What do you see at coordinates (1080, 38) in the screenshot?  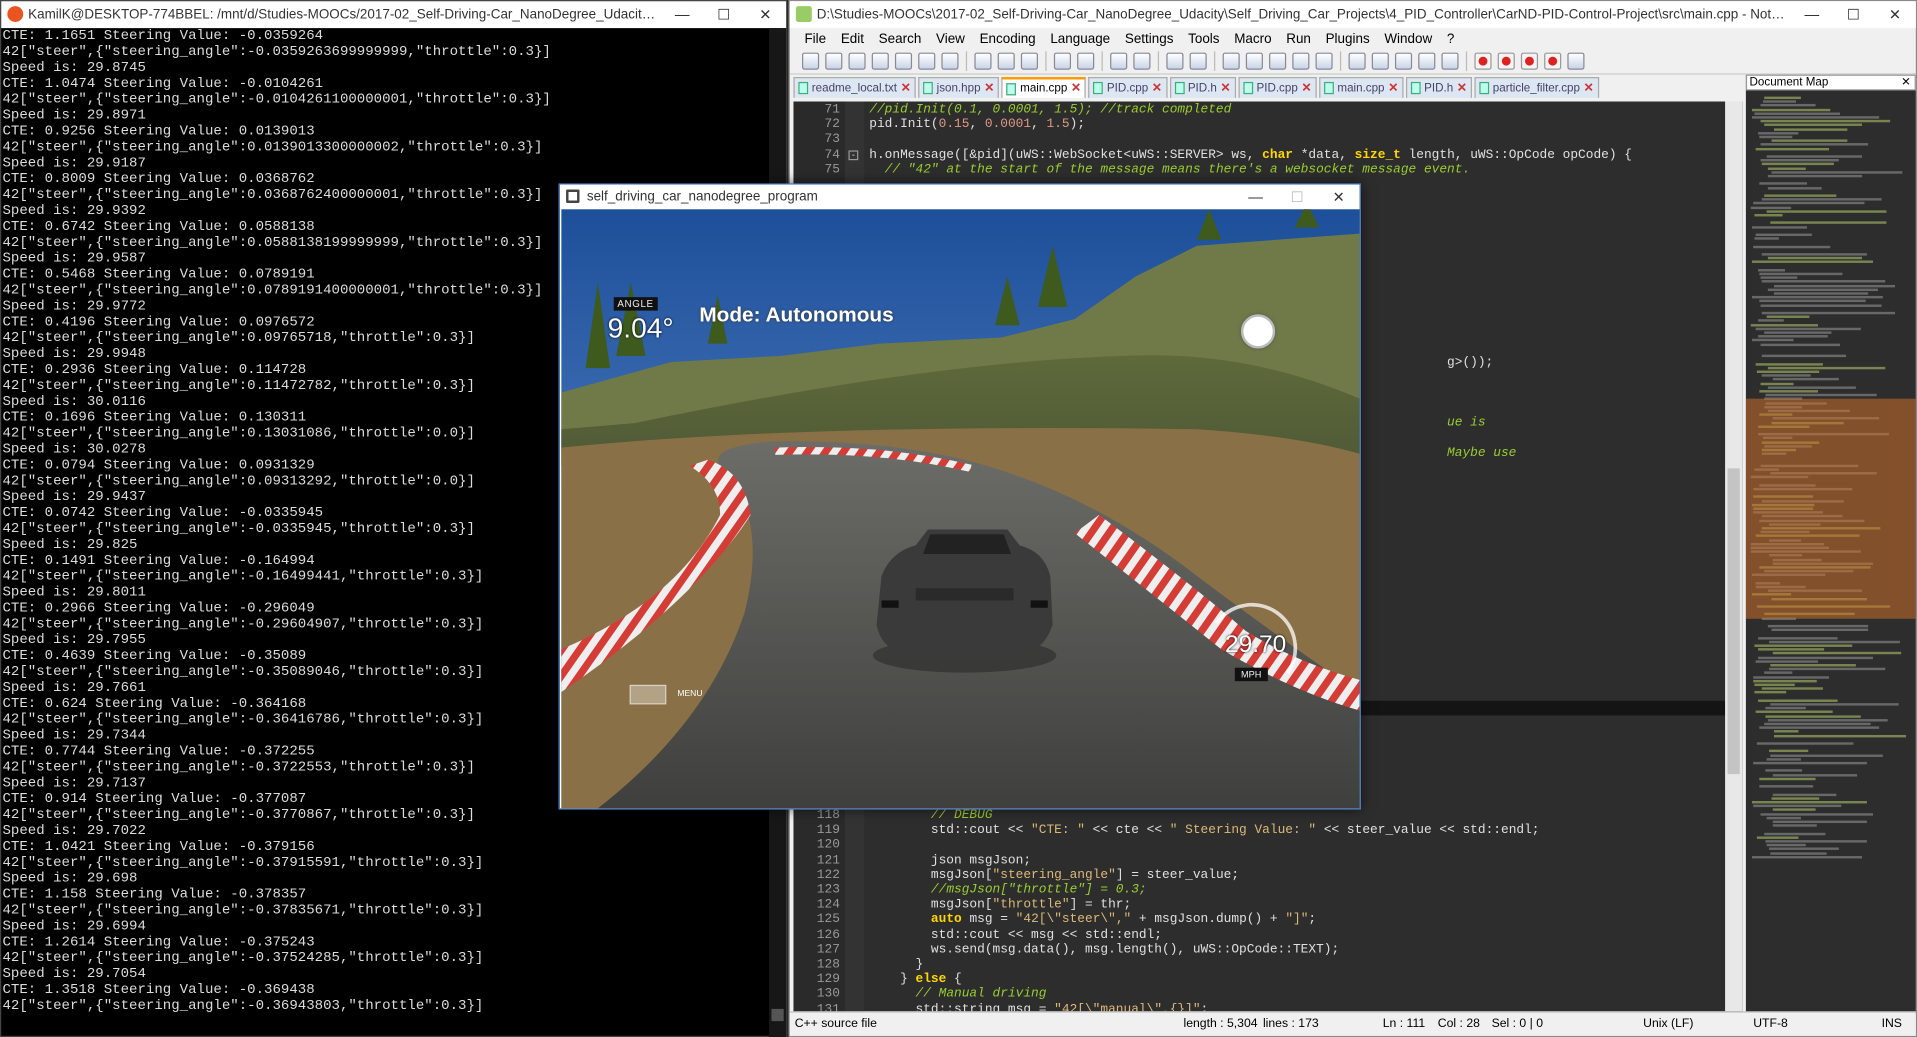 I see `menu-item: Language` at bounding box center [1080, 38].